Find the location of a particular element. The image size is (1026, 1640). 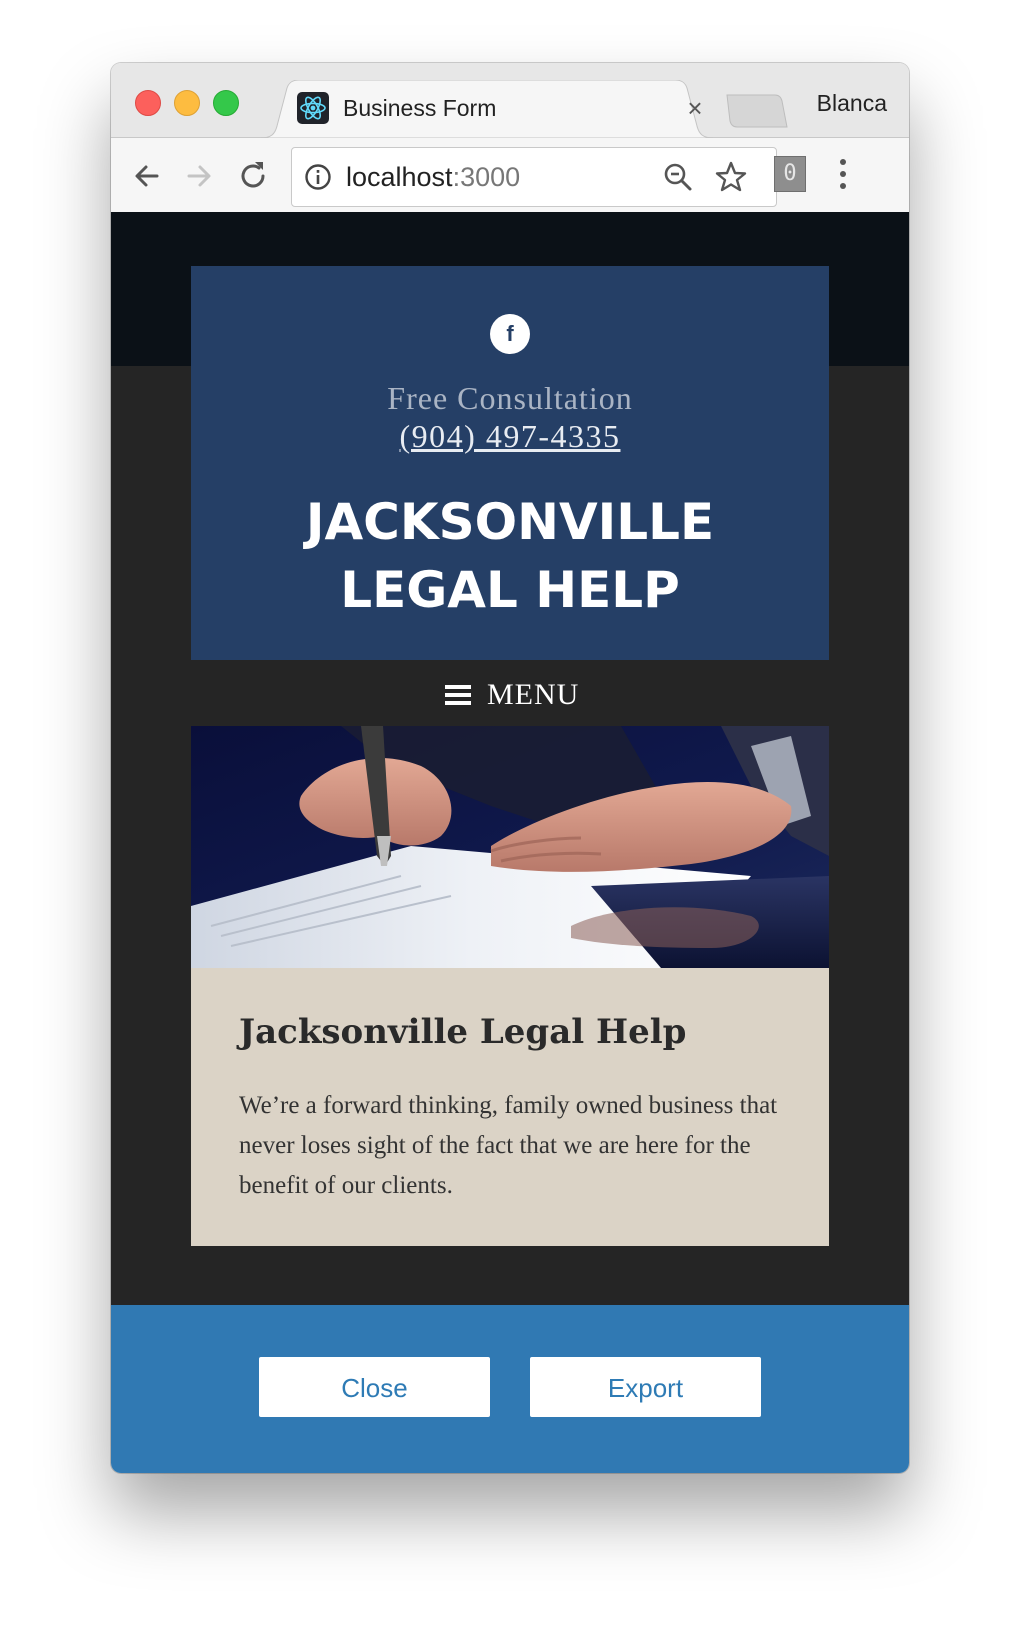

new-tab-button is located at coordinates (757, 111).